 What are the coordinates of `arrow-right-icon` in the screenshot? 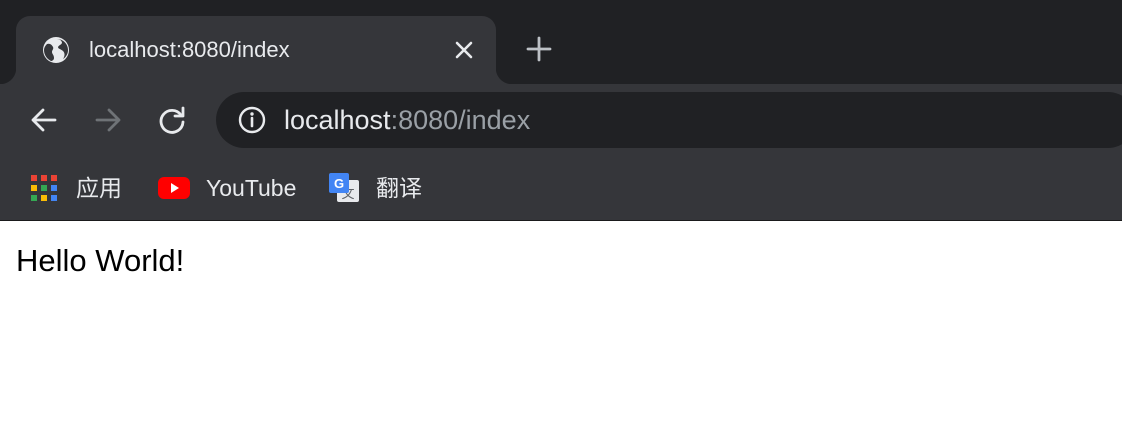 It's located at (108, 120).